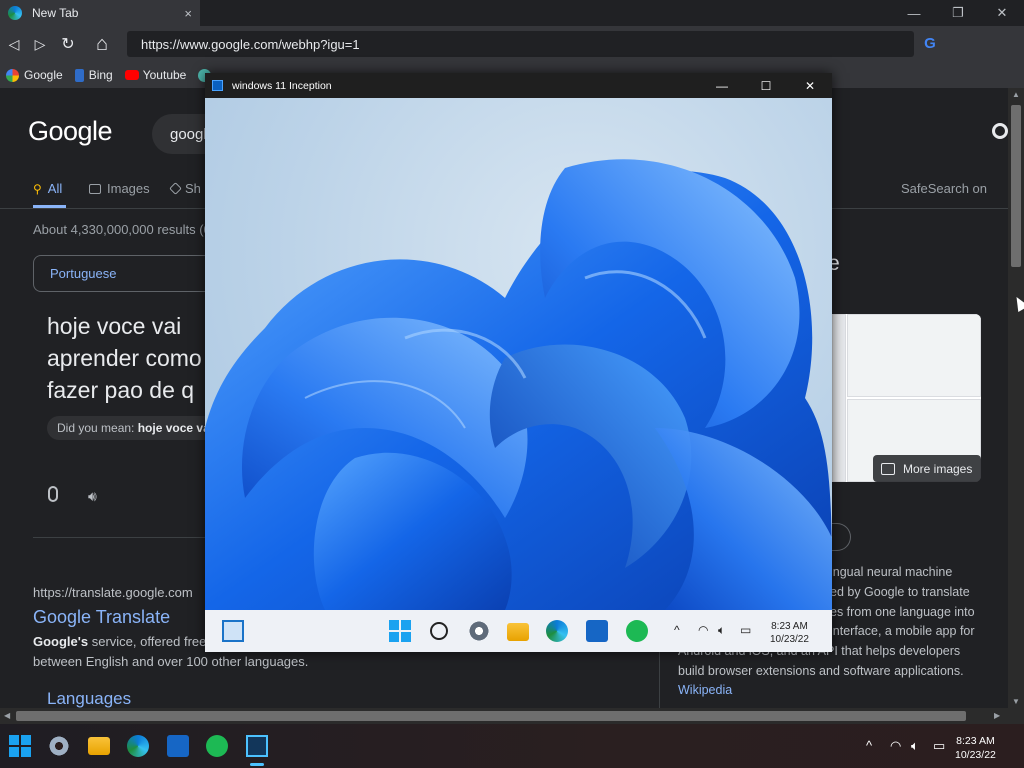  What do you see at coordinates (188, 13) in the screenshot?
I see `tab-close-icon: ×` at bounding box center [188, 13].